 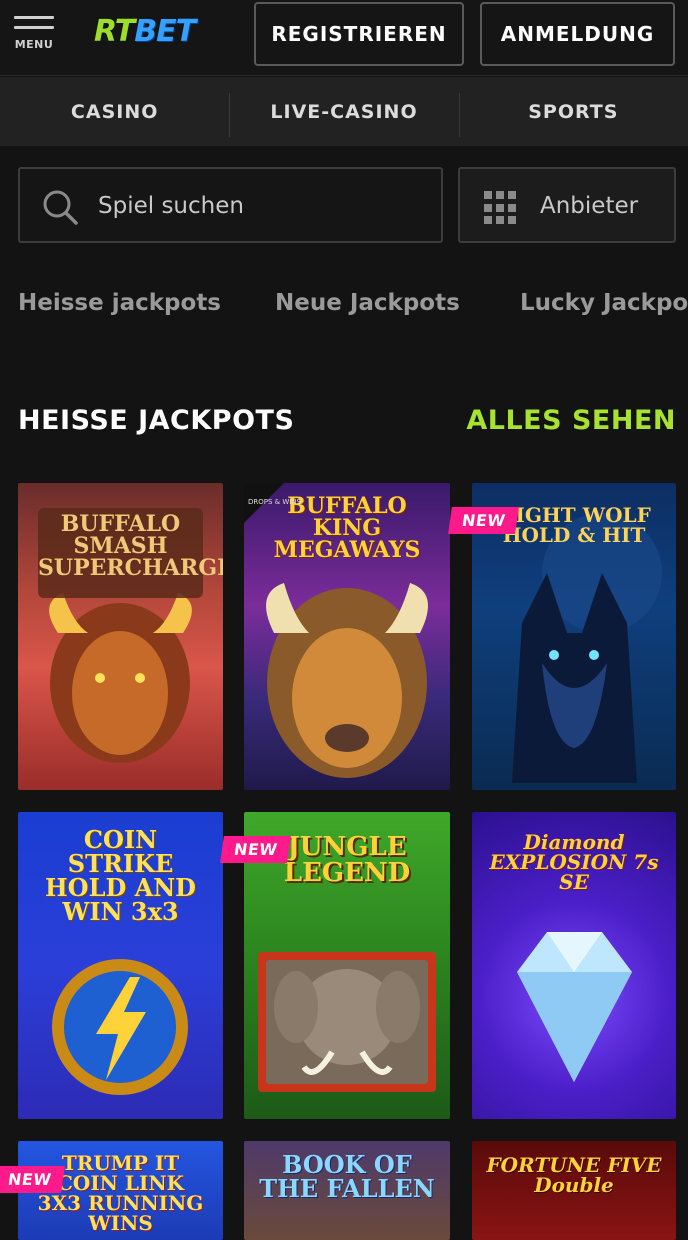 I want to click on game-title: BOOK OF THE FALLEN, so click(x=347, y=1176).